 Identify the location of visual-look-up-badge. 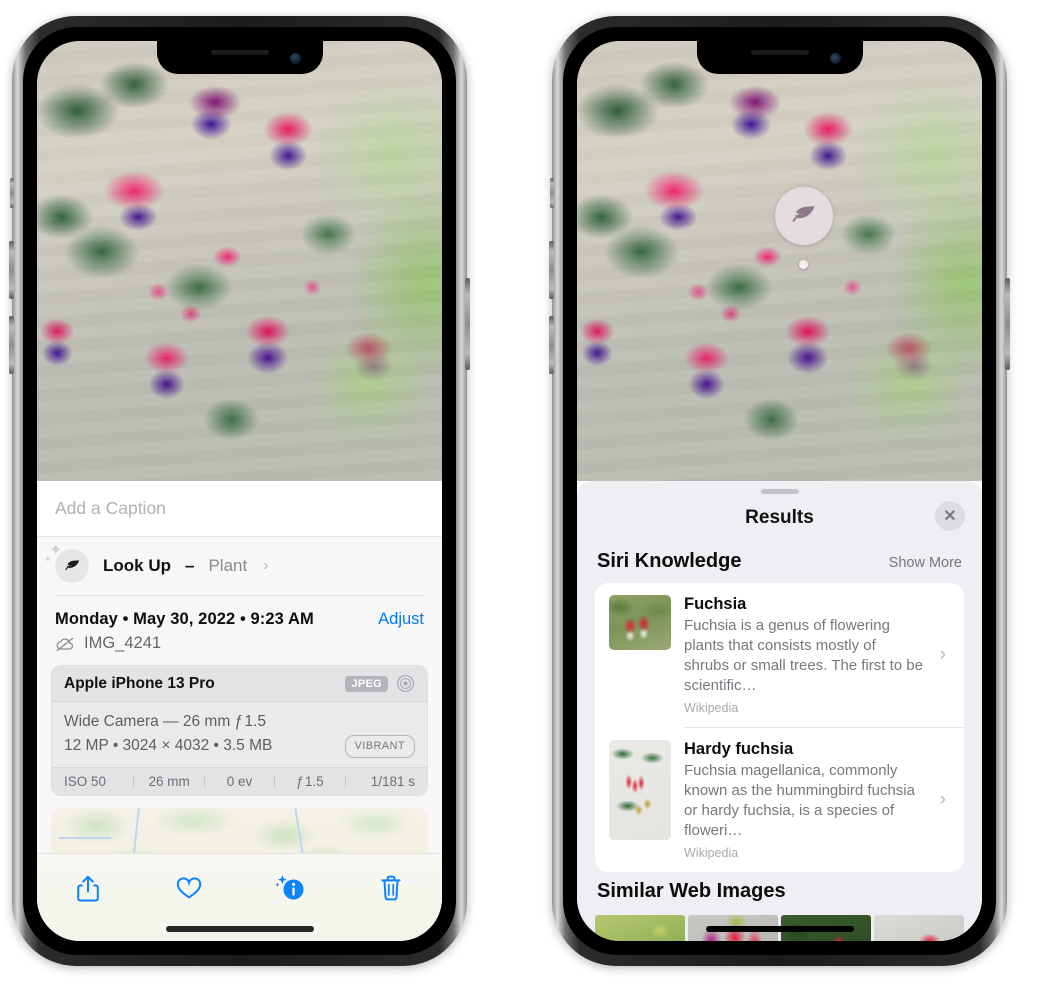
(804, 216).